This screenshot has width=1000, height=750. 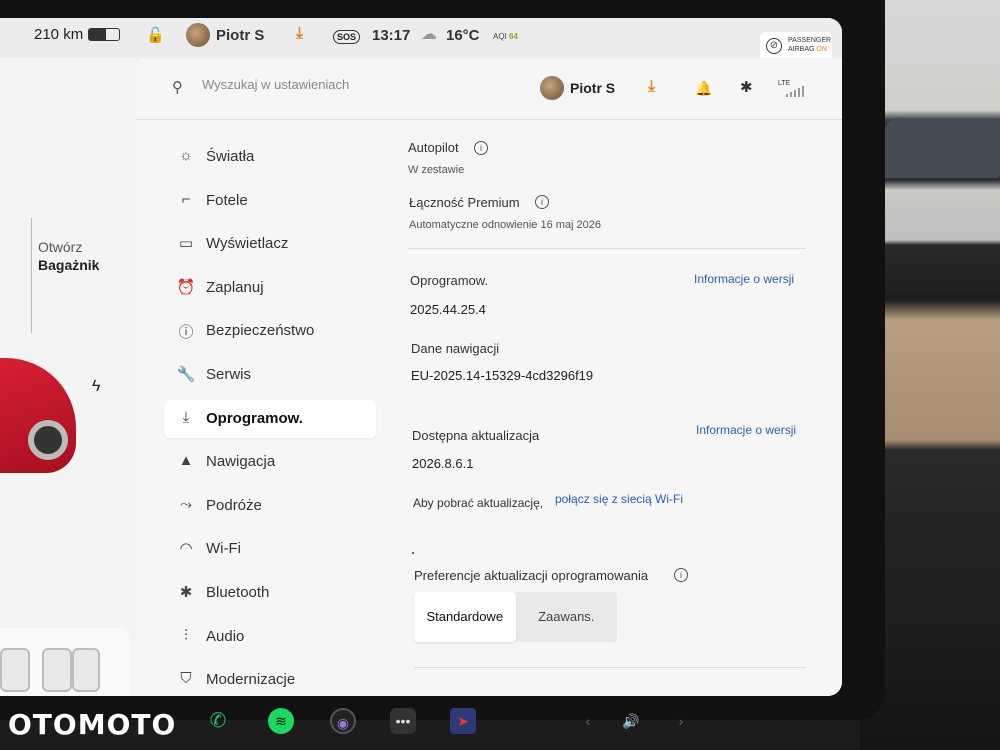 I want to click on advanced-option: Zaawans., so click(x=567, y=617).